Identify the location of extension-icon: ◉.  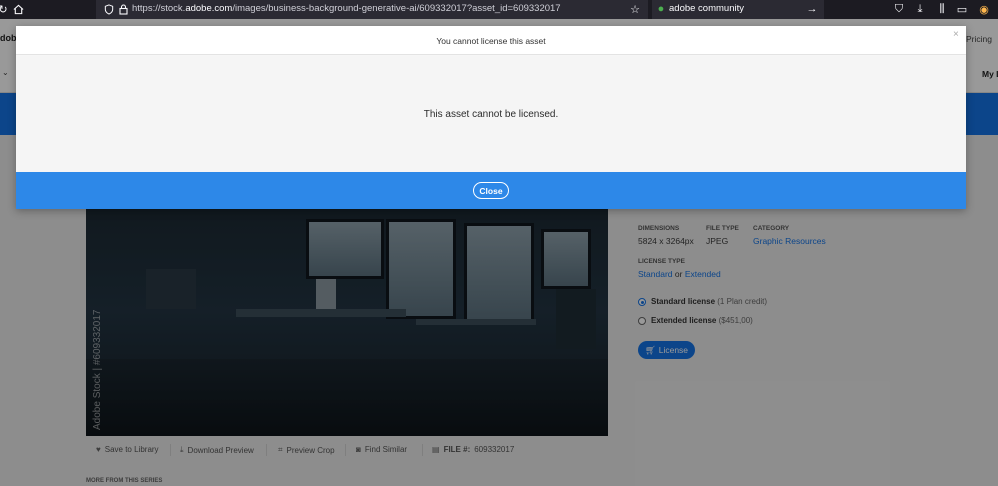
(984, 9).